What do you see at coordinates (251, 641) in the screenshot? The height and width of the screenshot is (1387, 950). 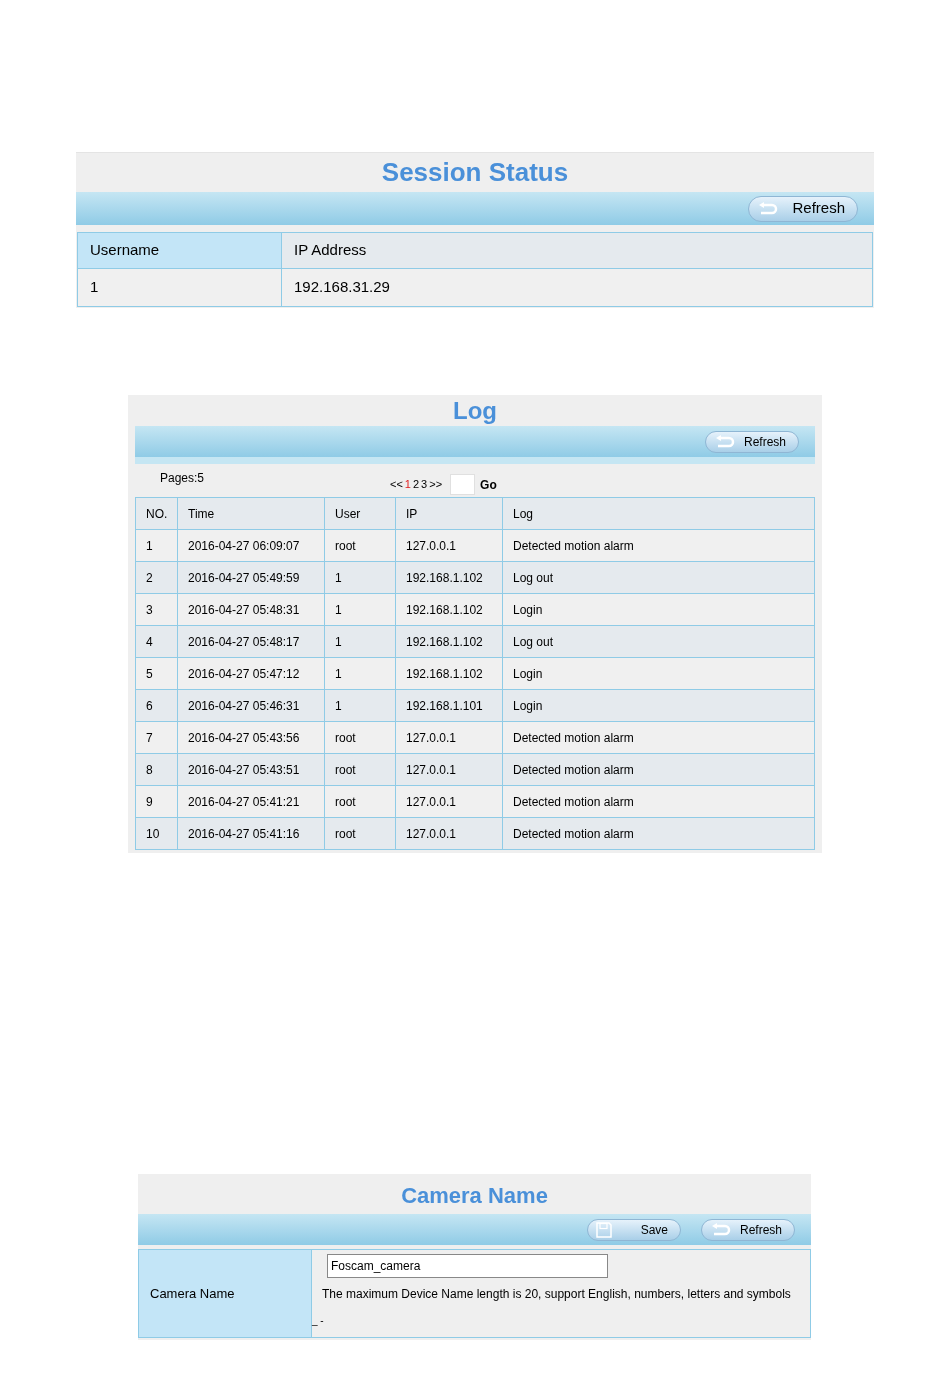 I see `table-cell: 2016-04-27 05:48:17` at bounding box center [251, 641].